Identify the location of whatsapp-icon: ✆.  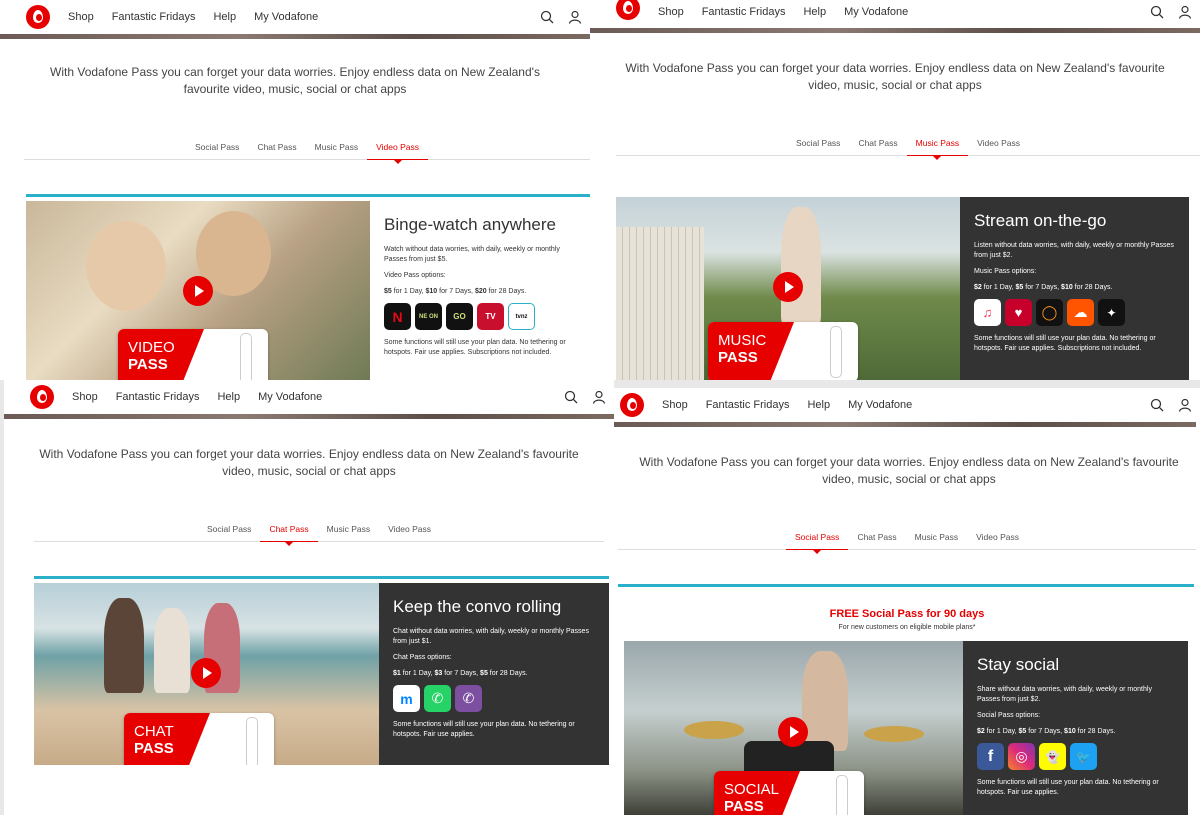
(437, 698).